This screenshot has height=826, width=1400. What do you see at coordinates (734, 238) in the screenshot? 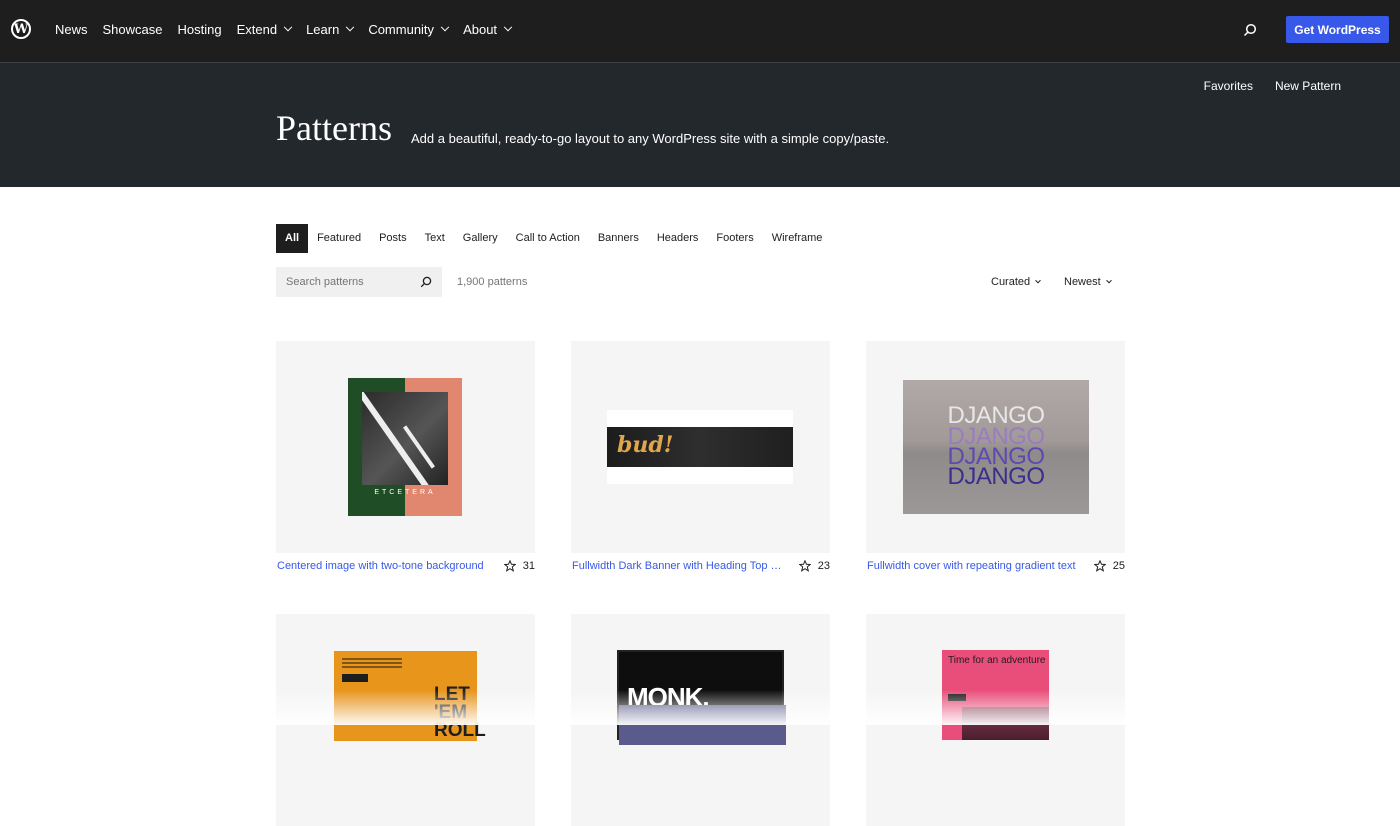
I see `filter-footers: Footers` at bounding box center [734, 238].